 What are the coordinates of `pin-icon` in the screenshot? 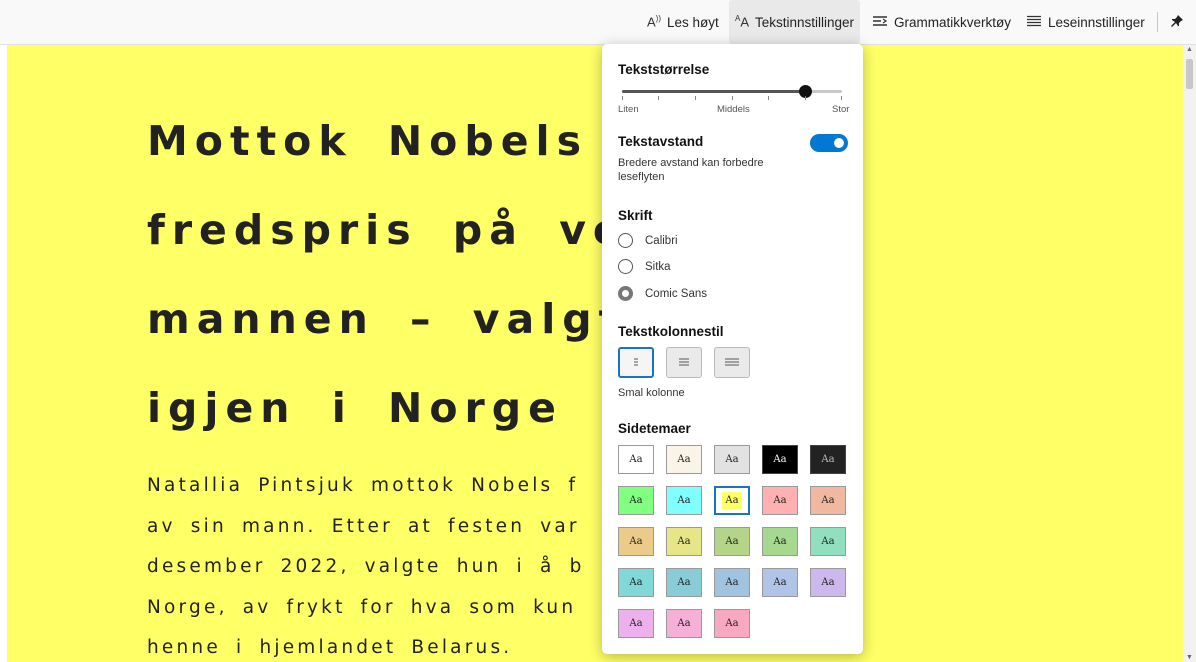 It's located at (1177, 22).